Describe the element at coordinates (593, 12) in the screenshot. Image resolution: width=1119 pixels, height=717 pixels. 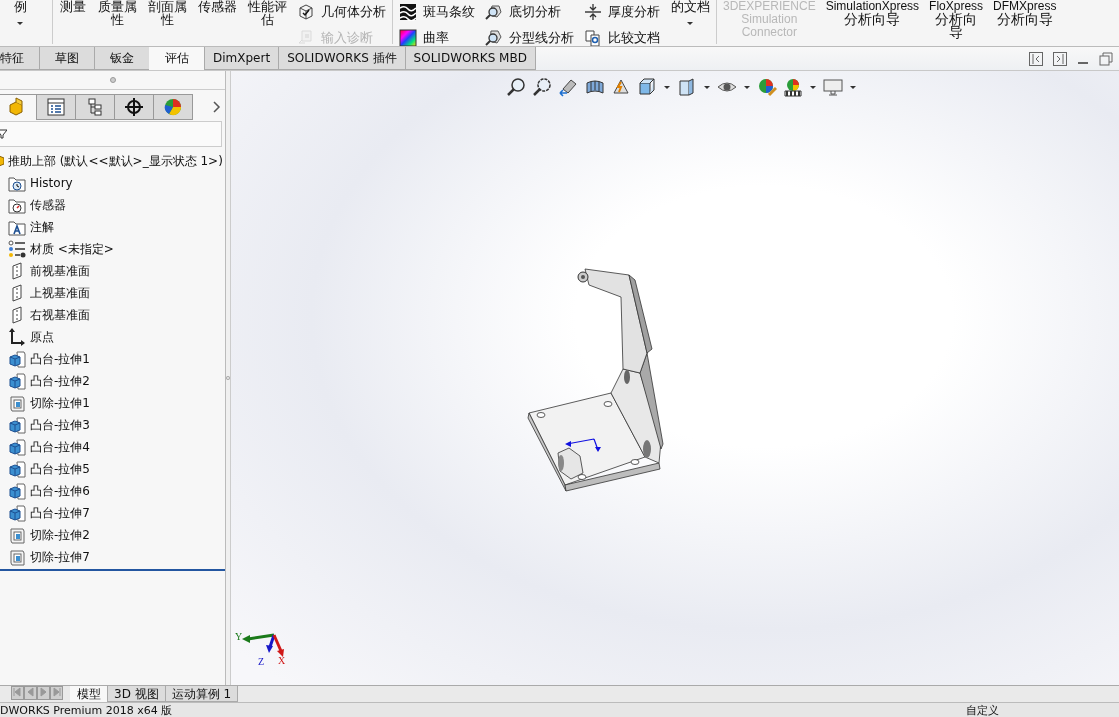
I see `arrows-to-line-icon` at that location.